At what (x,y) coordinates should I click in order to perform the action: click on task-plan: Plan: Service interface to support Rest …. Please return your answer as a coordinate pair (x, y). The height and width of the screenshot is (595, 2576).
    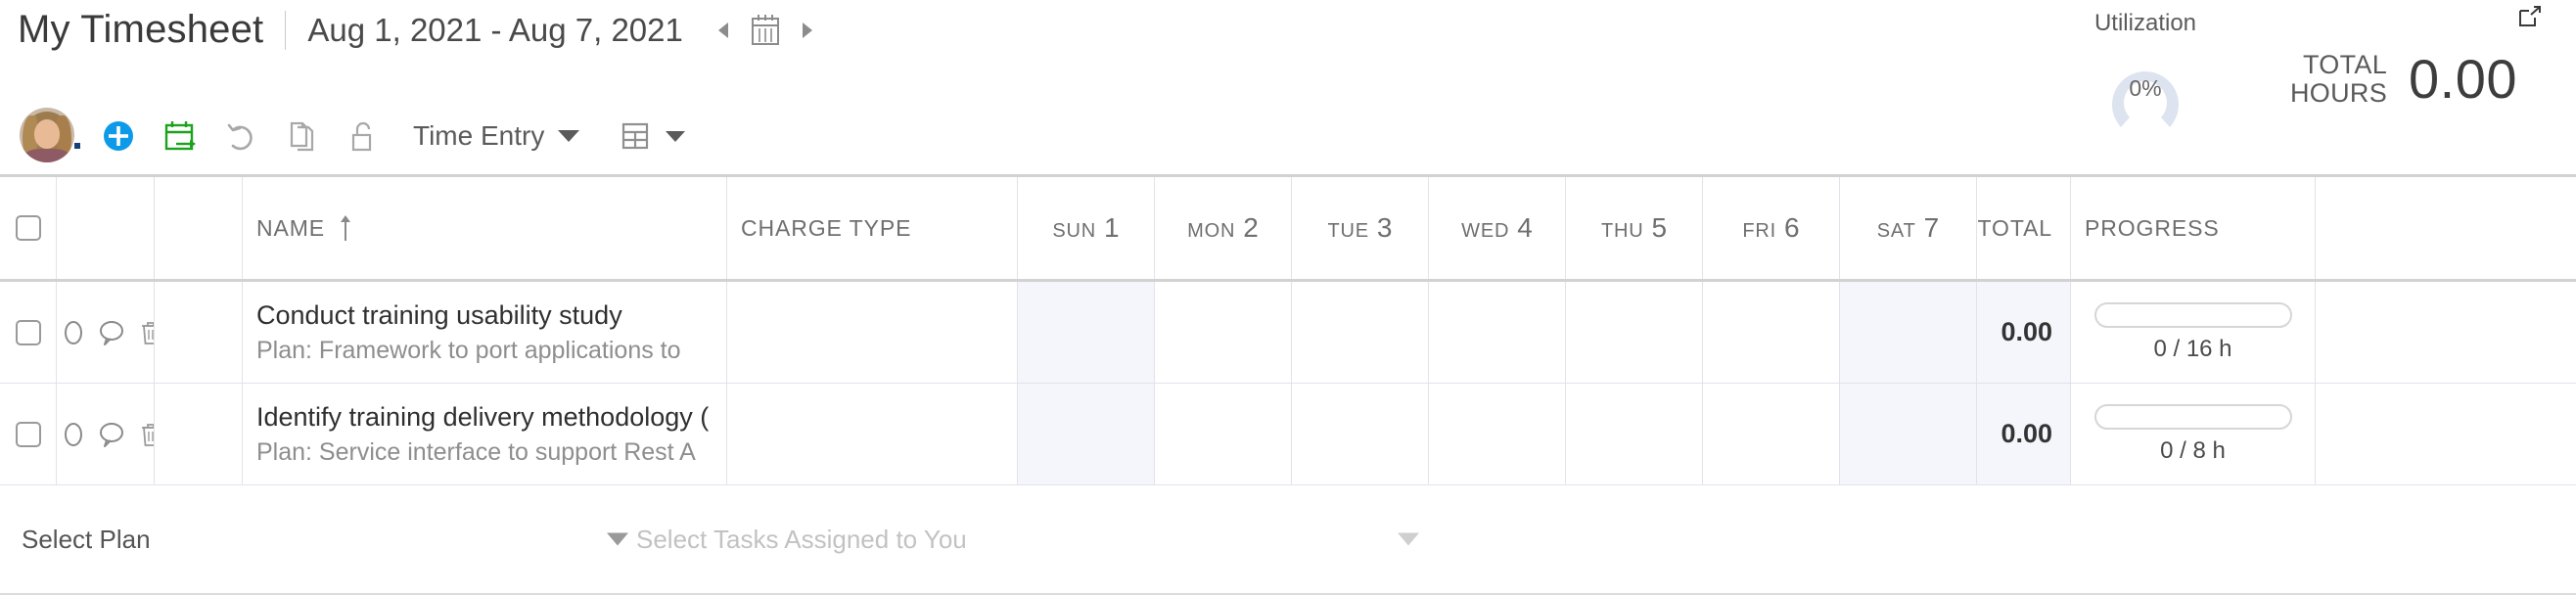
    Looking at the image, I should click on (476, 451).